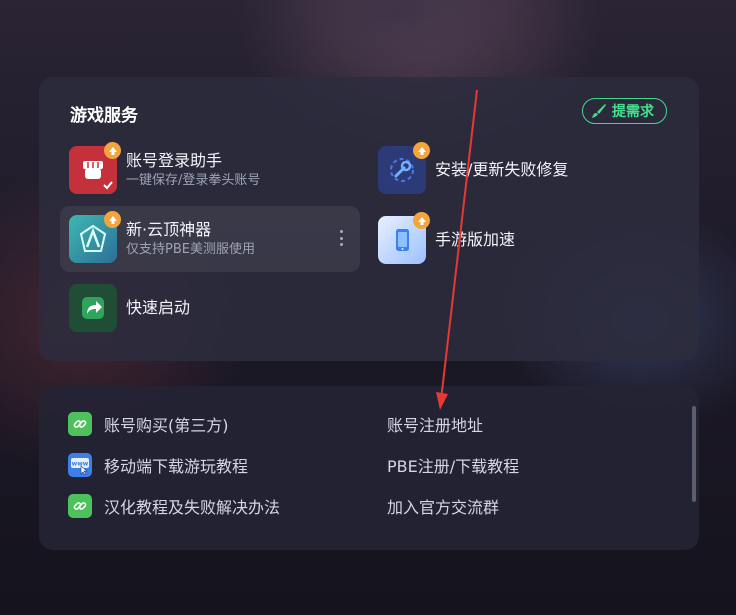 This screenshot has height=615, width=736. I want to click on link-mobile-tutorial: www 移动端下载游玩教程, so click(158, 465).